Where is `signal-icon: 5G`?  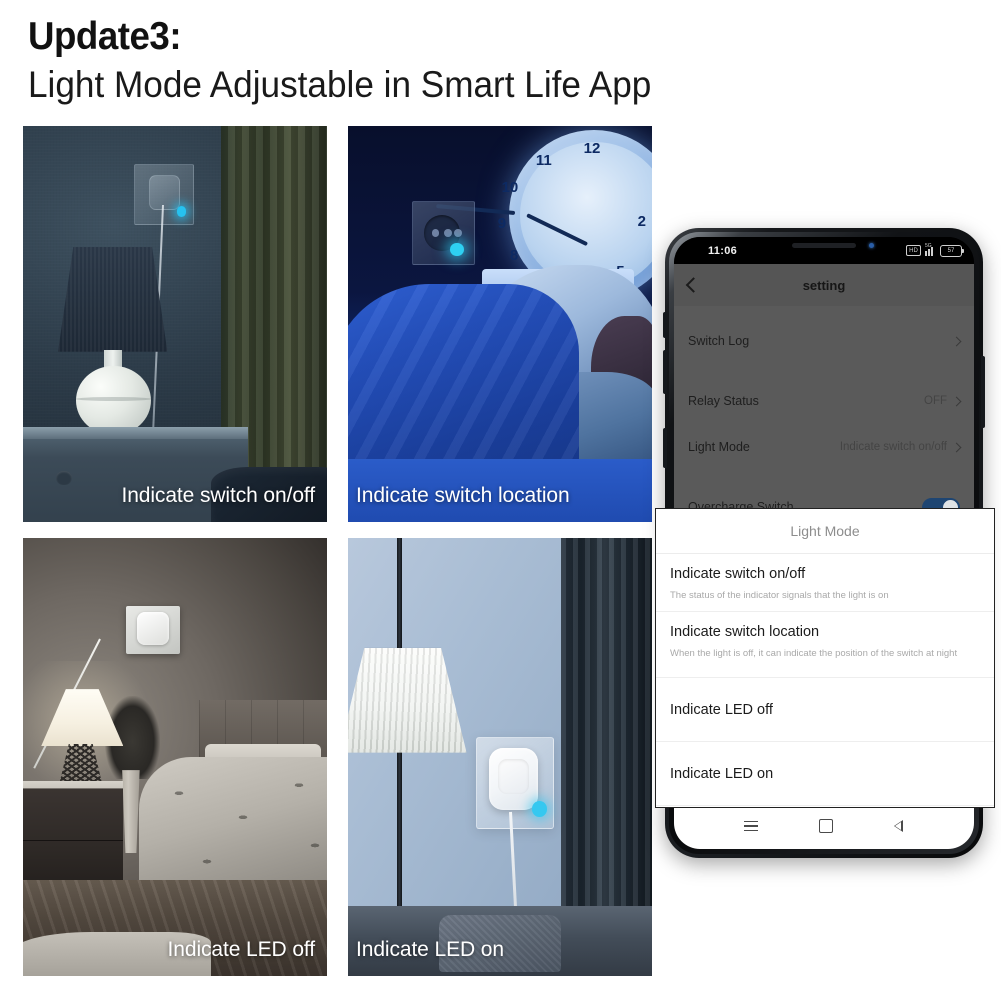
signal-icon: 5G is located at coordinates (930, 249).